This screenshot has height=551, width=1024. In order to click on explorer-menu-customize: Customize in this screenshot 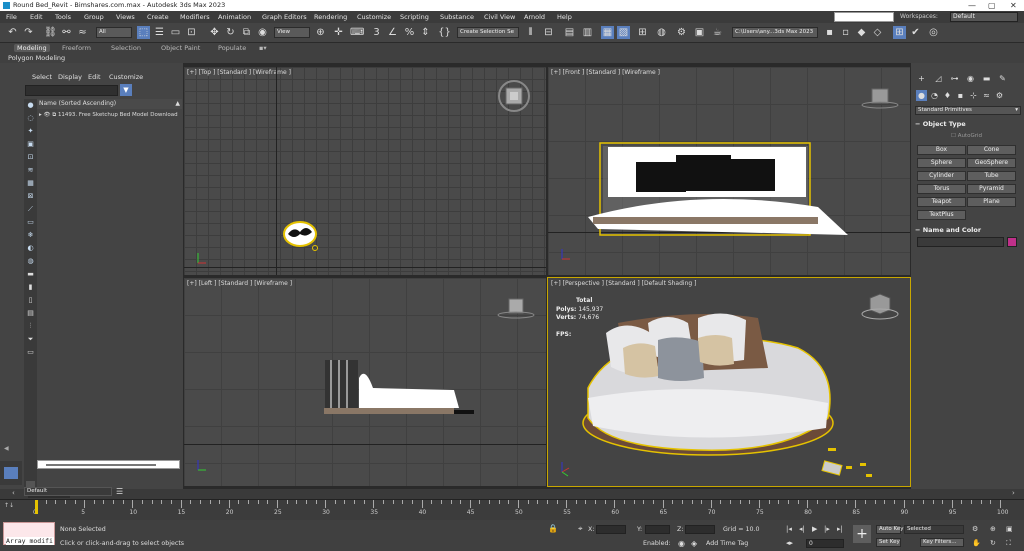, I will do `click(126, 77)`.